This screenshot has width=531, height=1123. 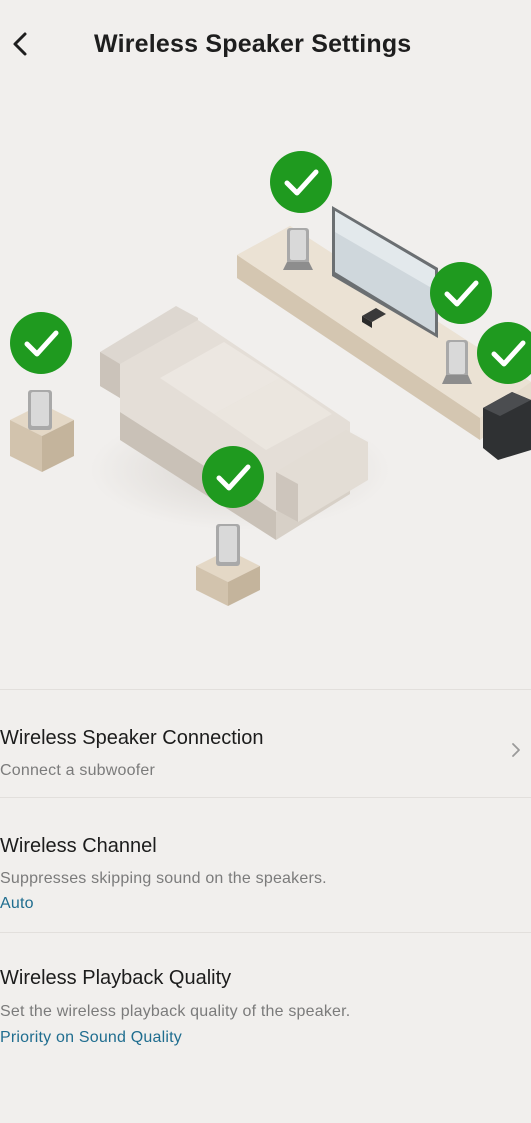 What do you see at coordinates (17, 903) in the screenshot?
I see `row-value: Auto` at bounding box center [17, 903].